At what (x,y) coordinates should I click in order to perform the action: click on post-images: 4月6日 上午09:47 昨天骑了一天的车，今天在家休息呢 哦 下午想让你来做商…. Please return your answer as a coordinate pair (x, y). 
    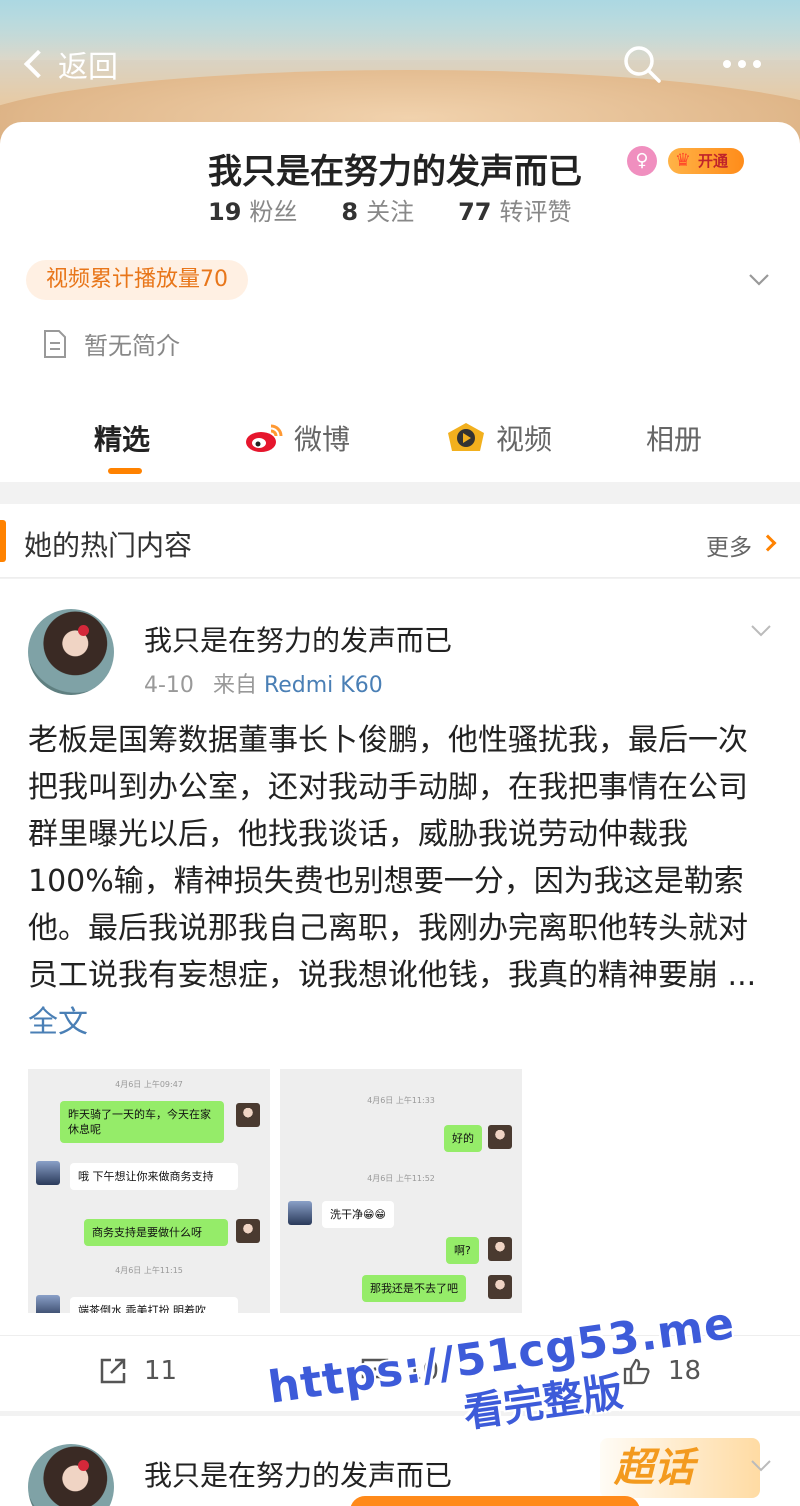
    Looking at the image, I should click on (275, 1191).